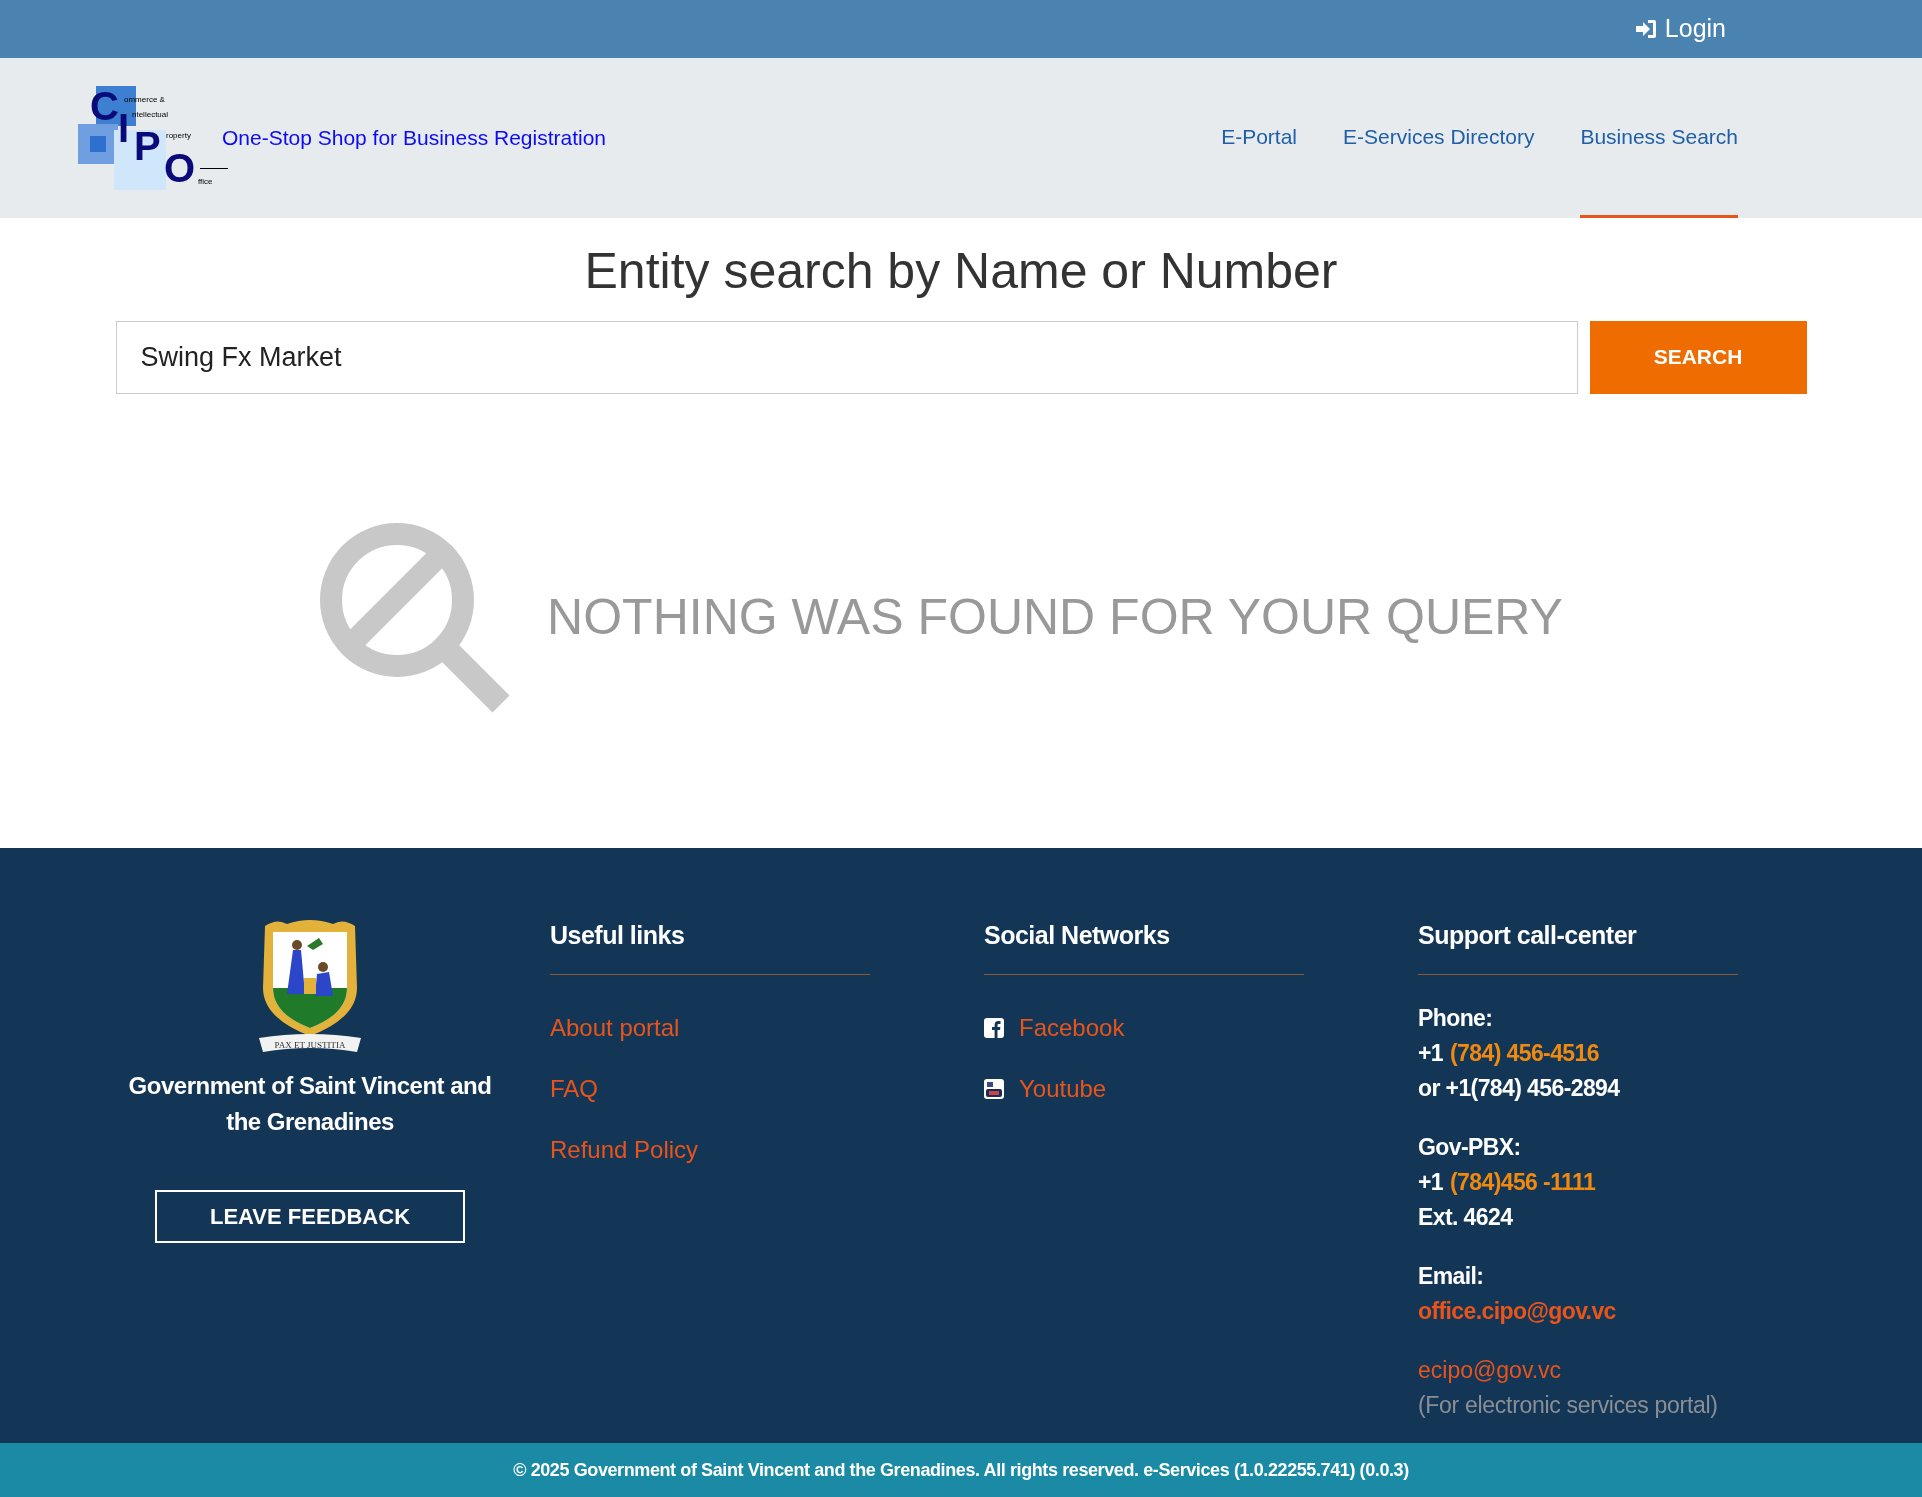  I want to click on facebook-icon, so click(994, 1027).